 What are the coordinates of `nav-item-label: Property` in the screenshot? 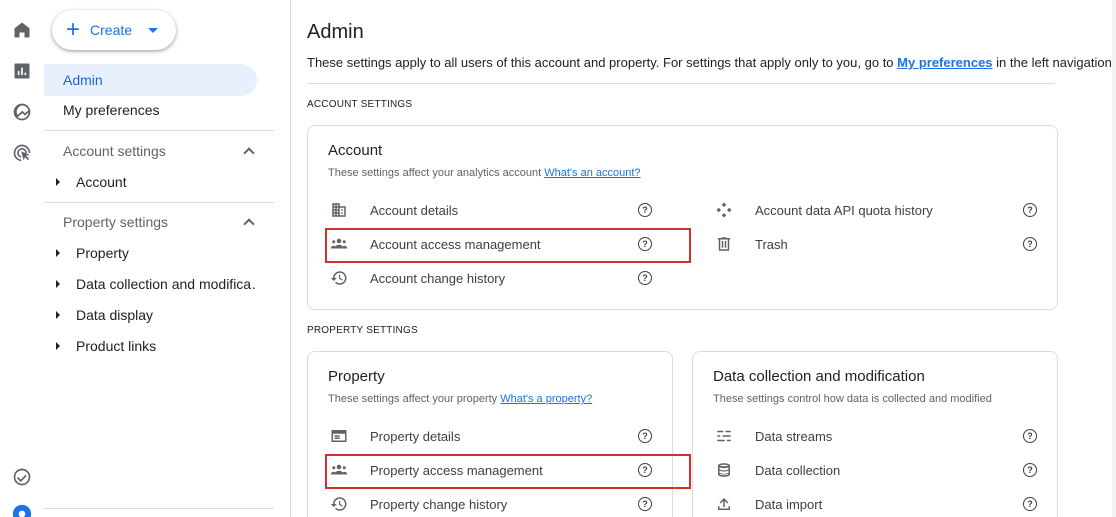 It's located at (102, 253).